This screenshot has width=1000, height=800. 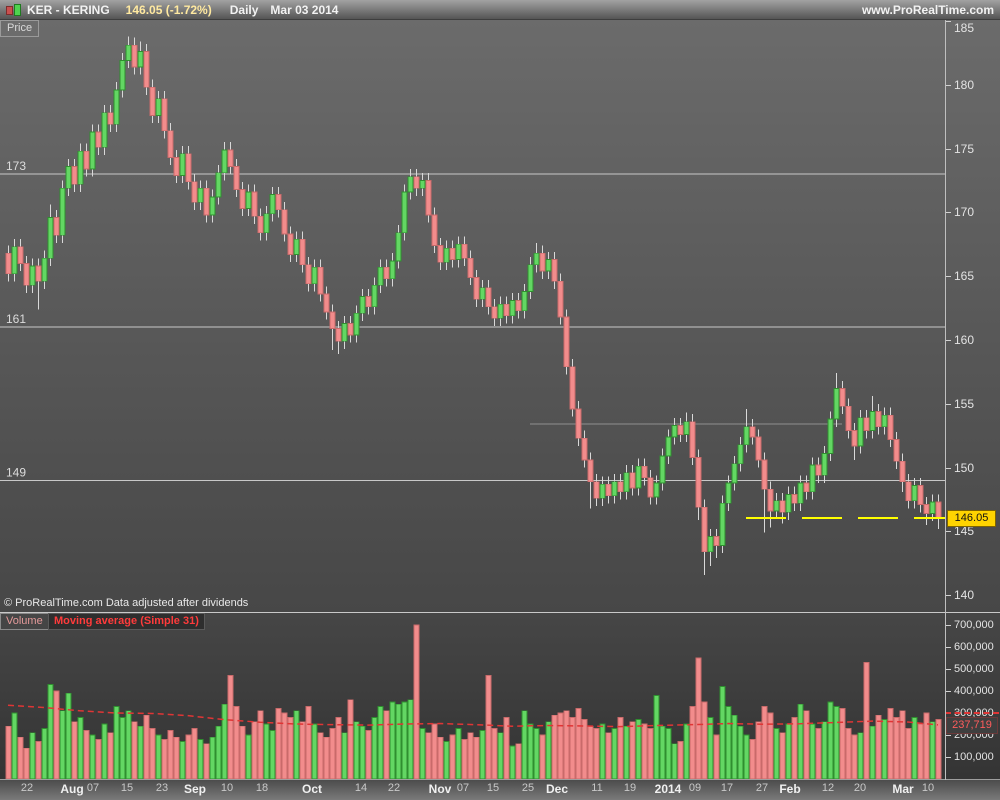 I want to click on tab-price: Price, so click(x=20, y=28).